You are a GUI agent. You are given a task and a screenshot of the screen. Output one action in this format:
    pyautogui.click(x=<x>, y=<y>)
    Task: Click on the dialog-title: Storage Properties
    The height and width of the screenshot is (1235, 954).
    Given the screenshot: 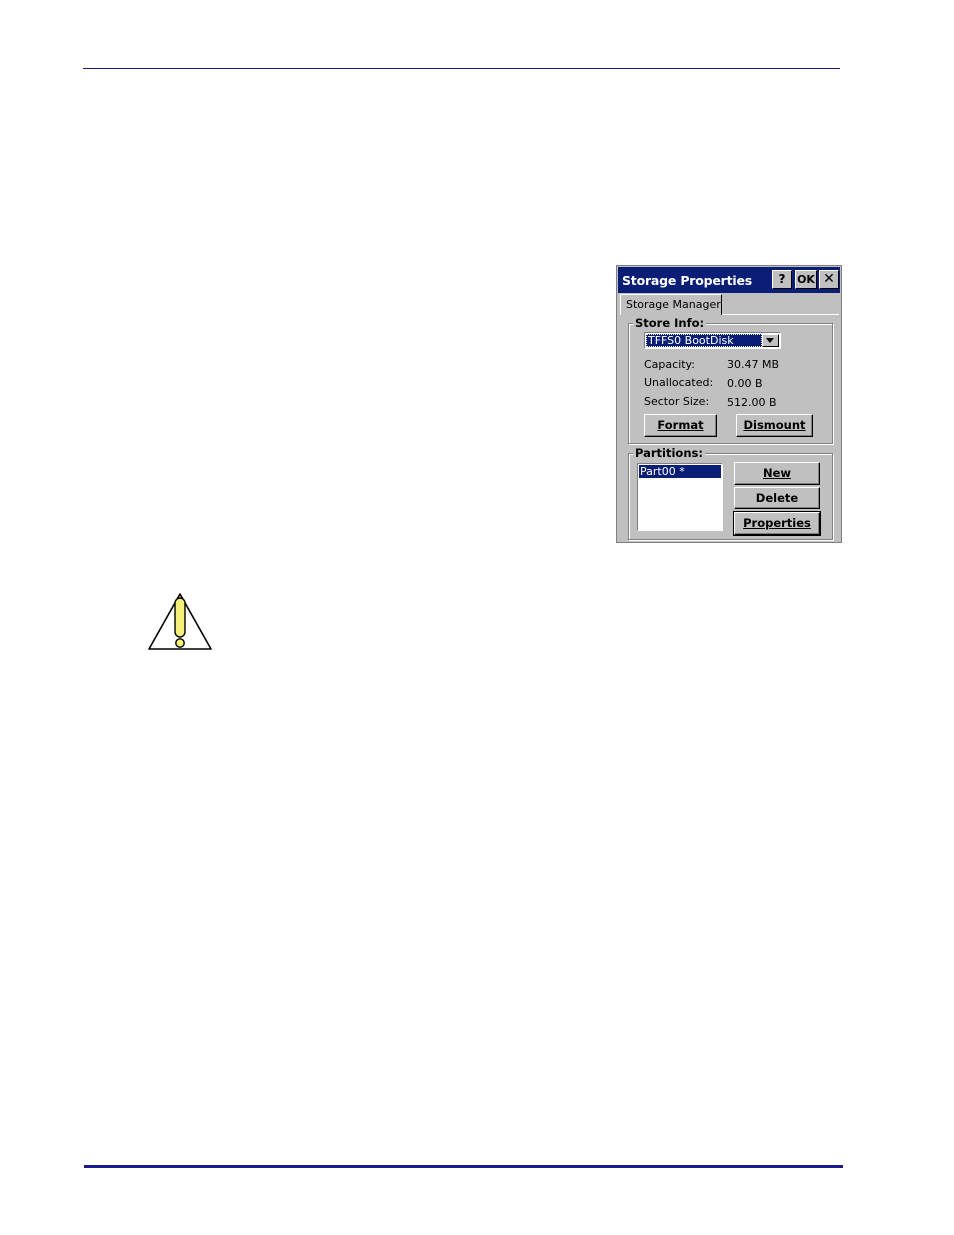 What is the action you would take?
    pyautogui.click(x=687, y=280)
    